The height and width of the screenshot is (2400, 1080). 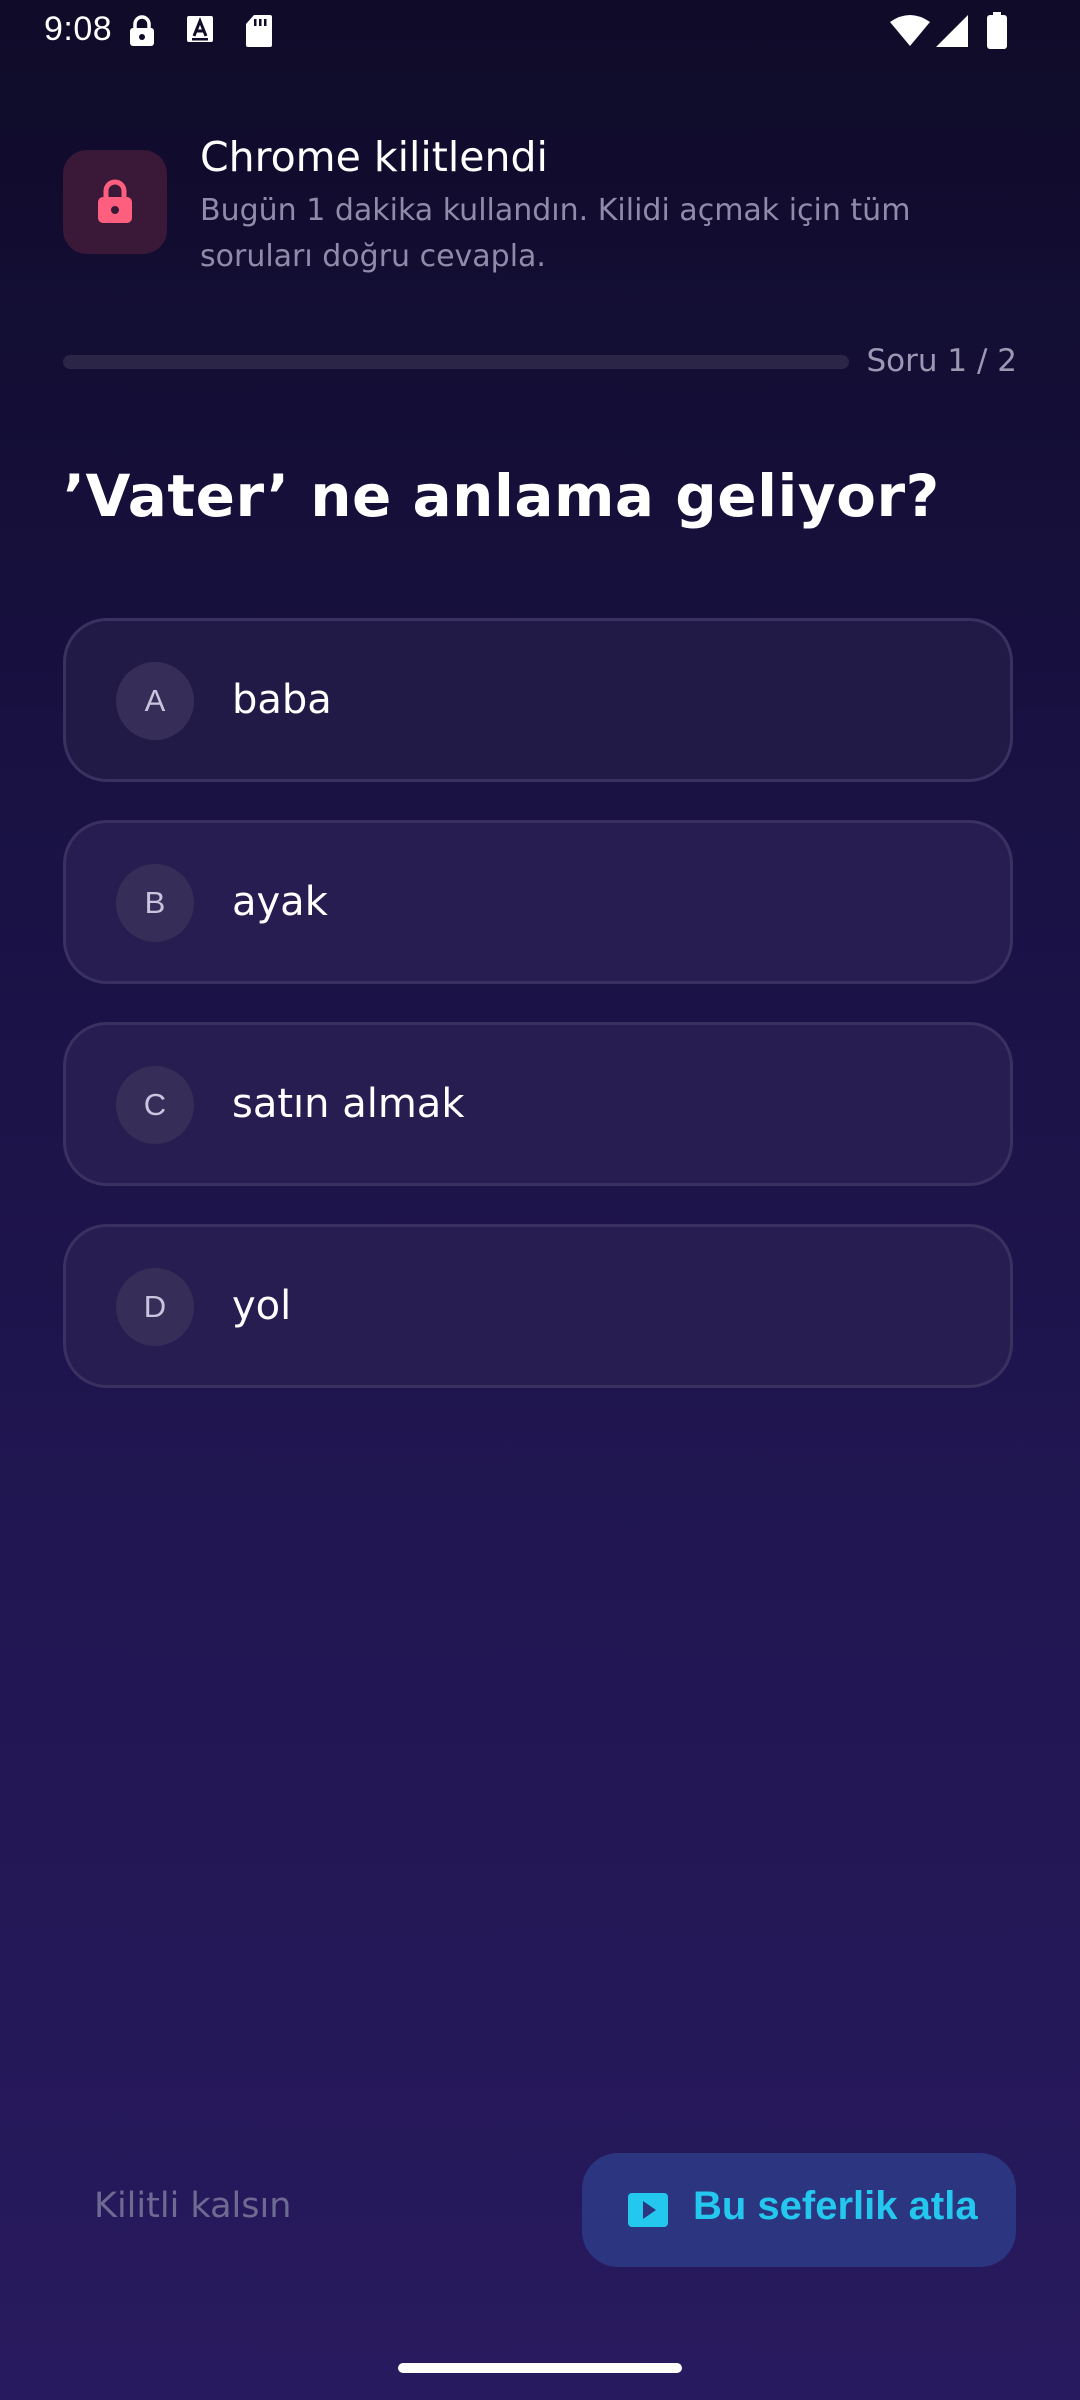 What do you see at coordinates (155, 1307) in the screenshot?
I see `option-letter-badge: D` at bounding box center [155, 1307].